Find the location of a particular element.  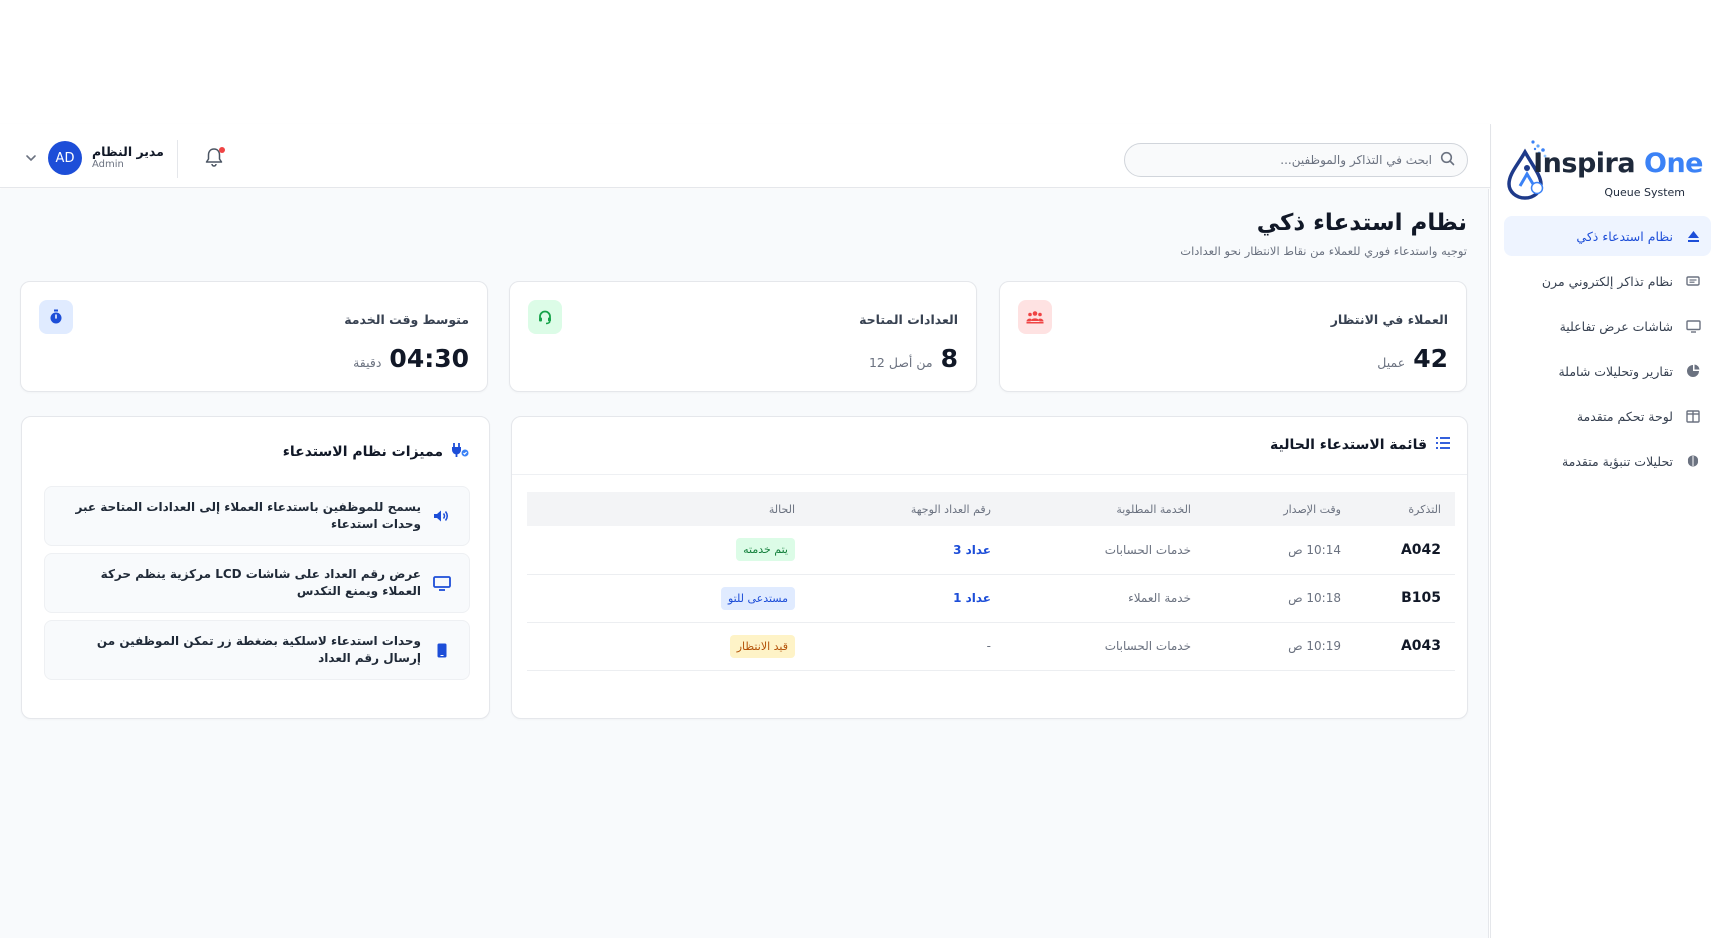

stat-label: العملاء في الانتظار is located at coordinates (1389, 319).